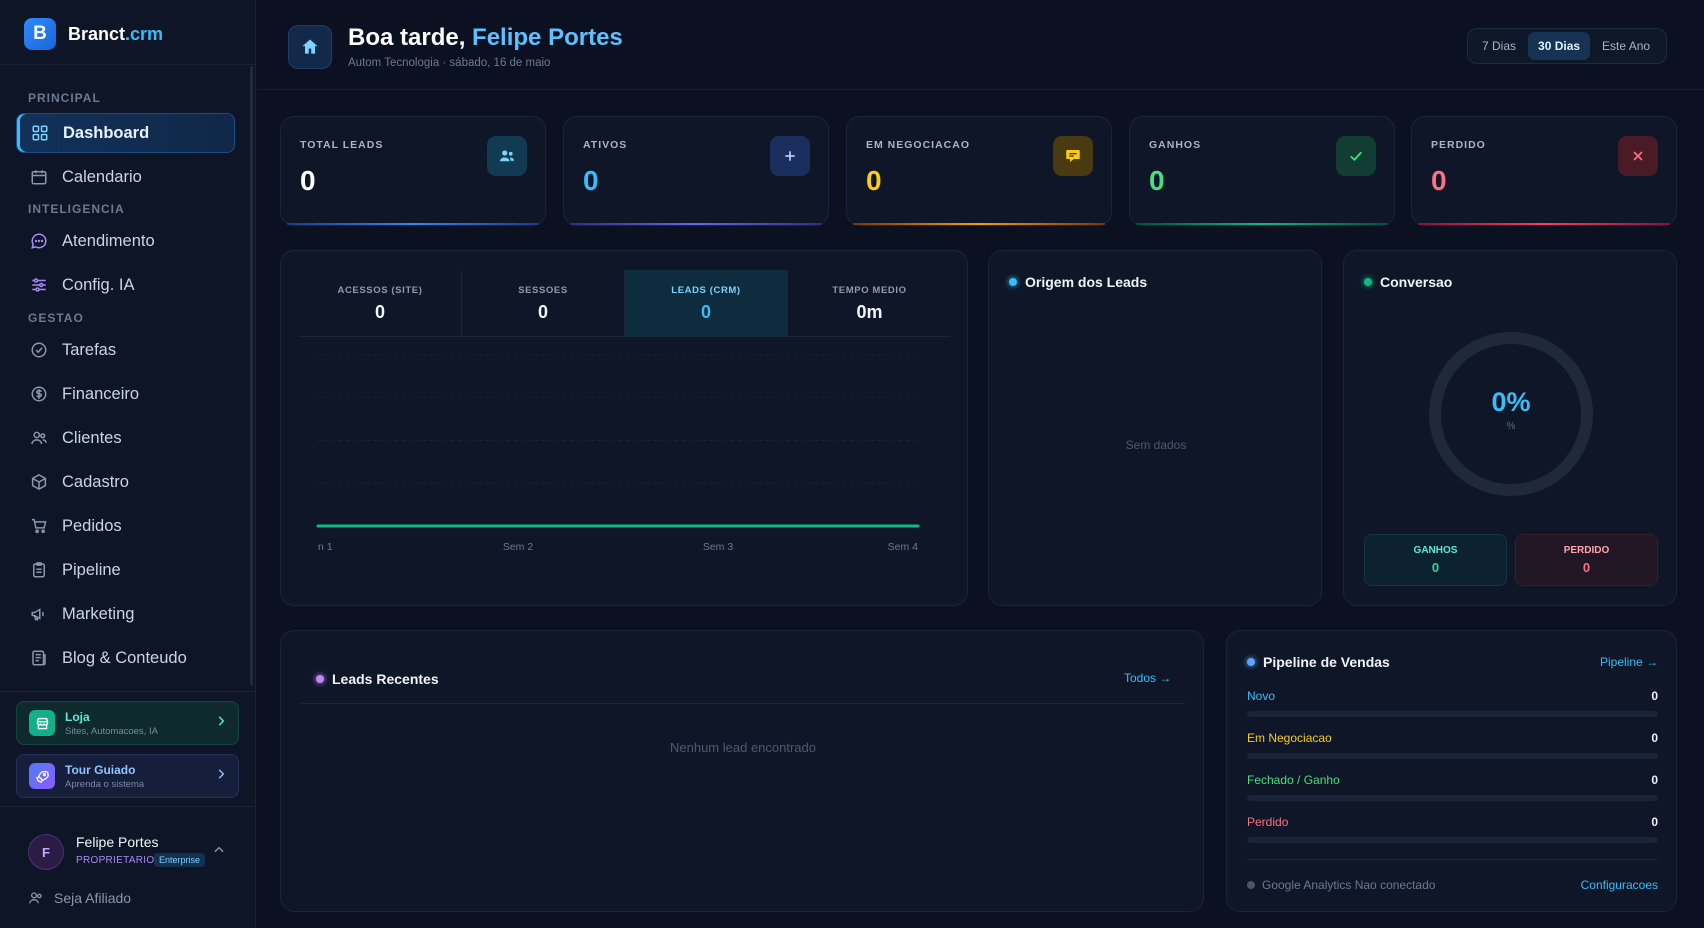  Describe the element at coordinates (108, 240) in the screenshot. I see `sidebar-item-label: Atendimento` at that location.